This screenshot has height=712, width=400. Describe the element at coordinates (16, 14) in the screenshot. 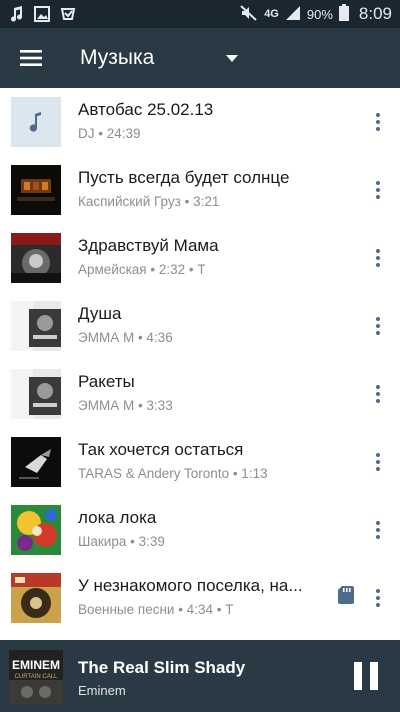

I see `music-note-icon` at that location.